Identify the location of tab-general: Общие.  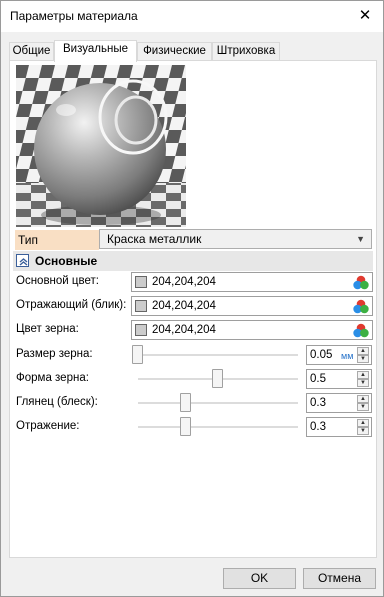
(31, 51).